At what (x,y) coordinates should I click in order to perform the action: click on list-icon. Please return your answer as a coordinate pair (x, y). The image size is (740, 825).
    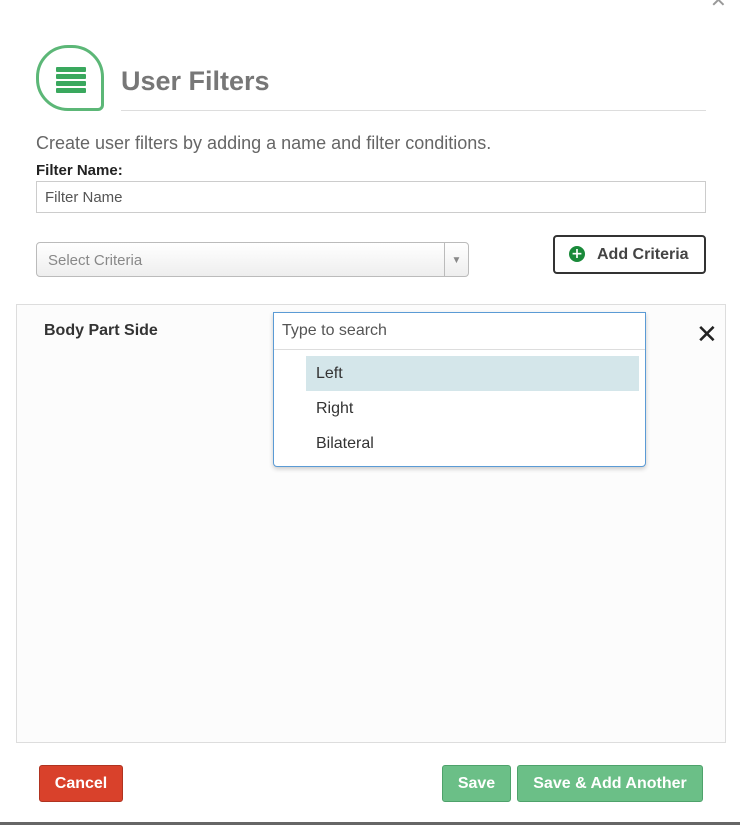
    Looking at the image, I should click on (70, 78).